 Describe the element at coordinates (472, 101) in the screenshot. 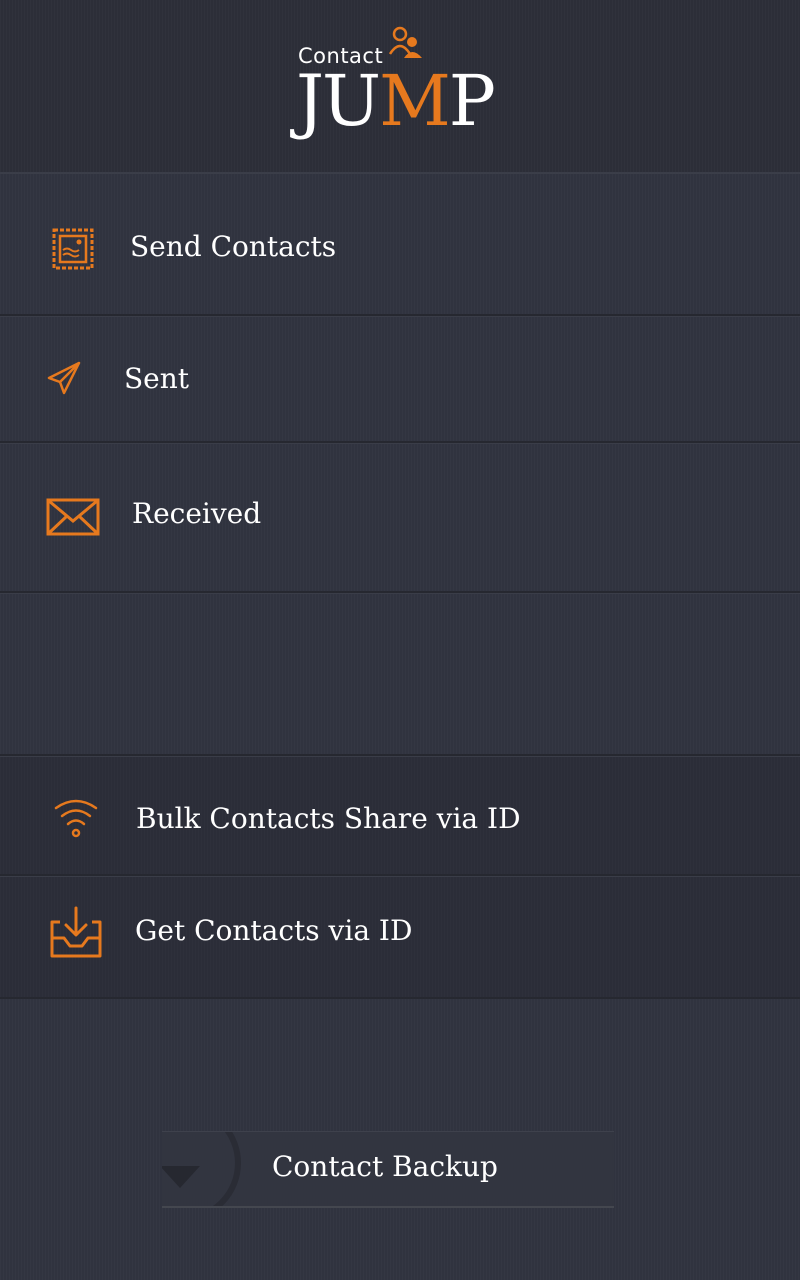

I see `logo-jump-suffix: P` at that location.